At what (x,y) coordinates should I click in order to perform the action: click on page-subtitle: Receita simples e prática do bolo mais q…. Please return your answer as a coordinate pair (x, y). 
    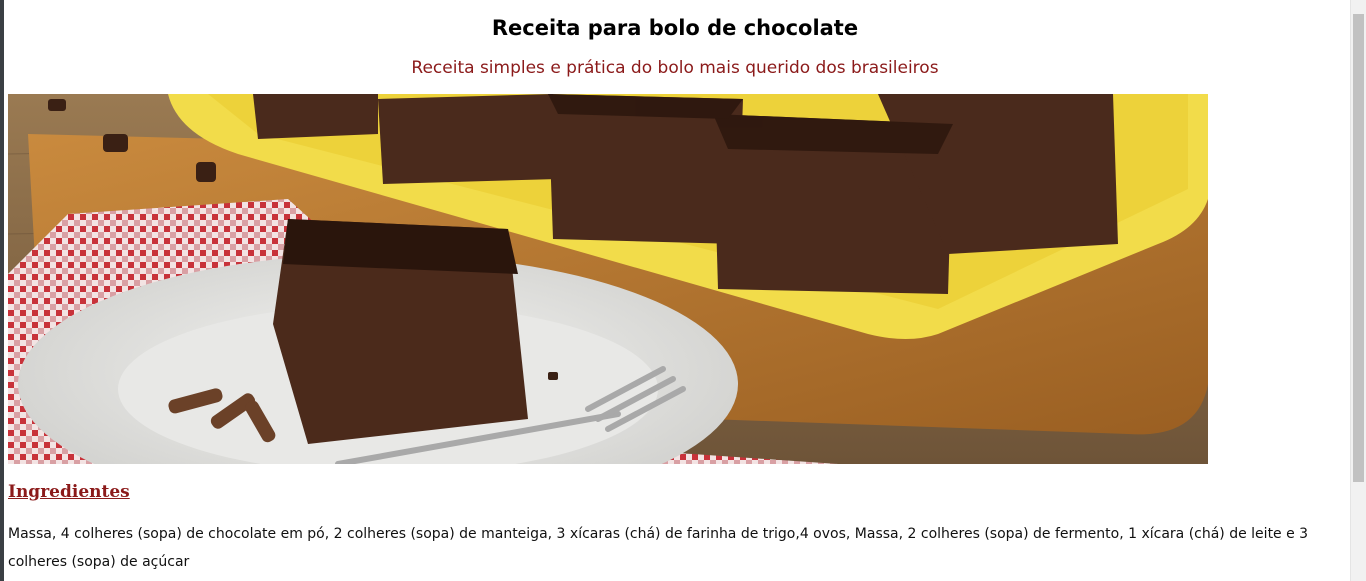
    Looking at the image, I should click on (675, 68).